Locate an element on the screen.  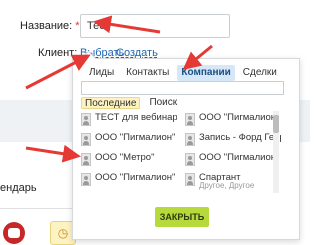
tab-contacts: Контакты is located at coordinates (147, 73).